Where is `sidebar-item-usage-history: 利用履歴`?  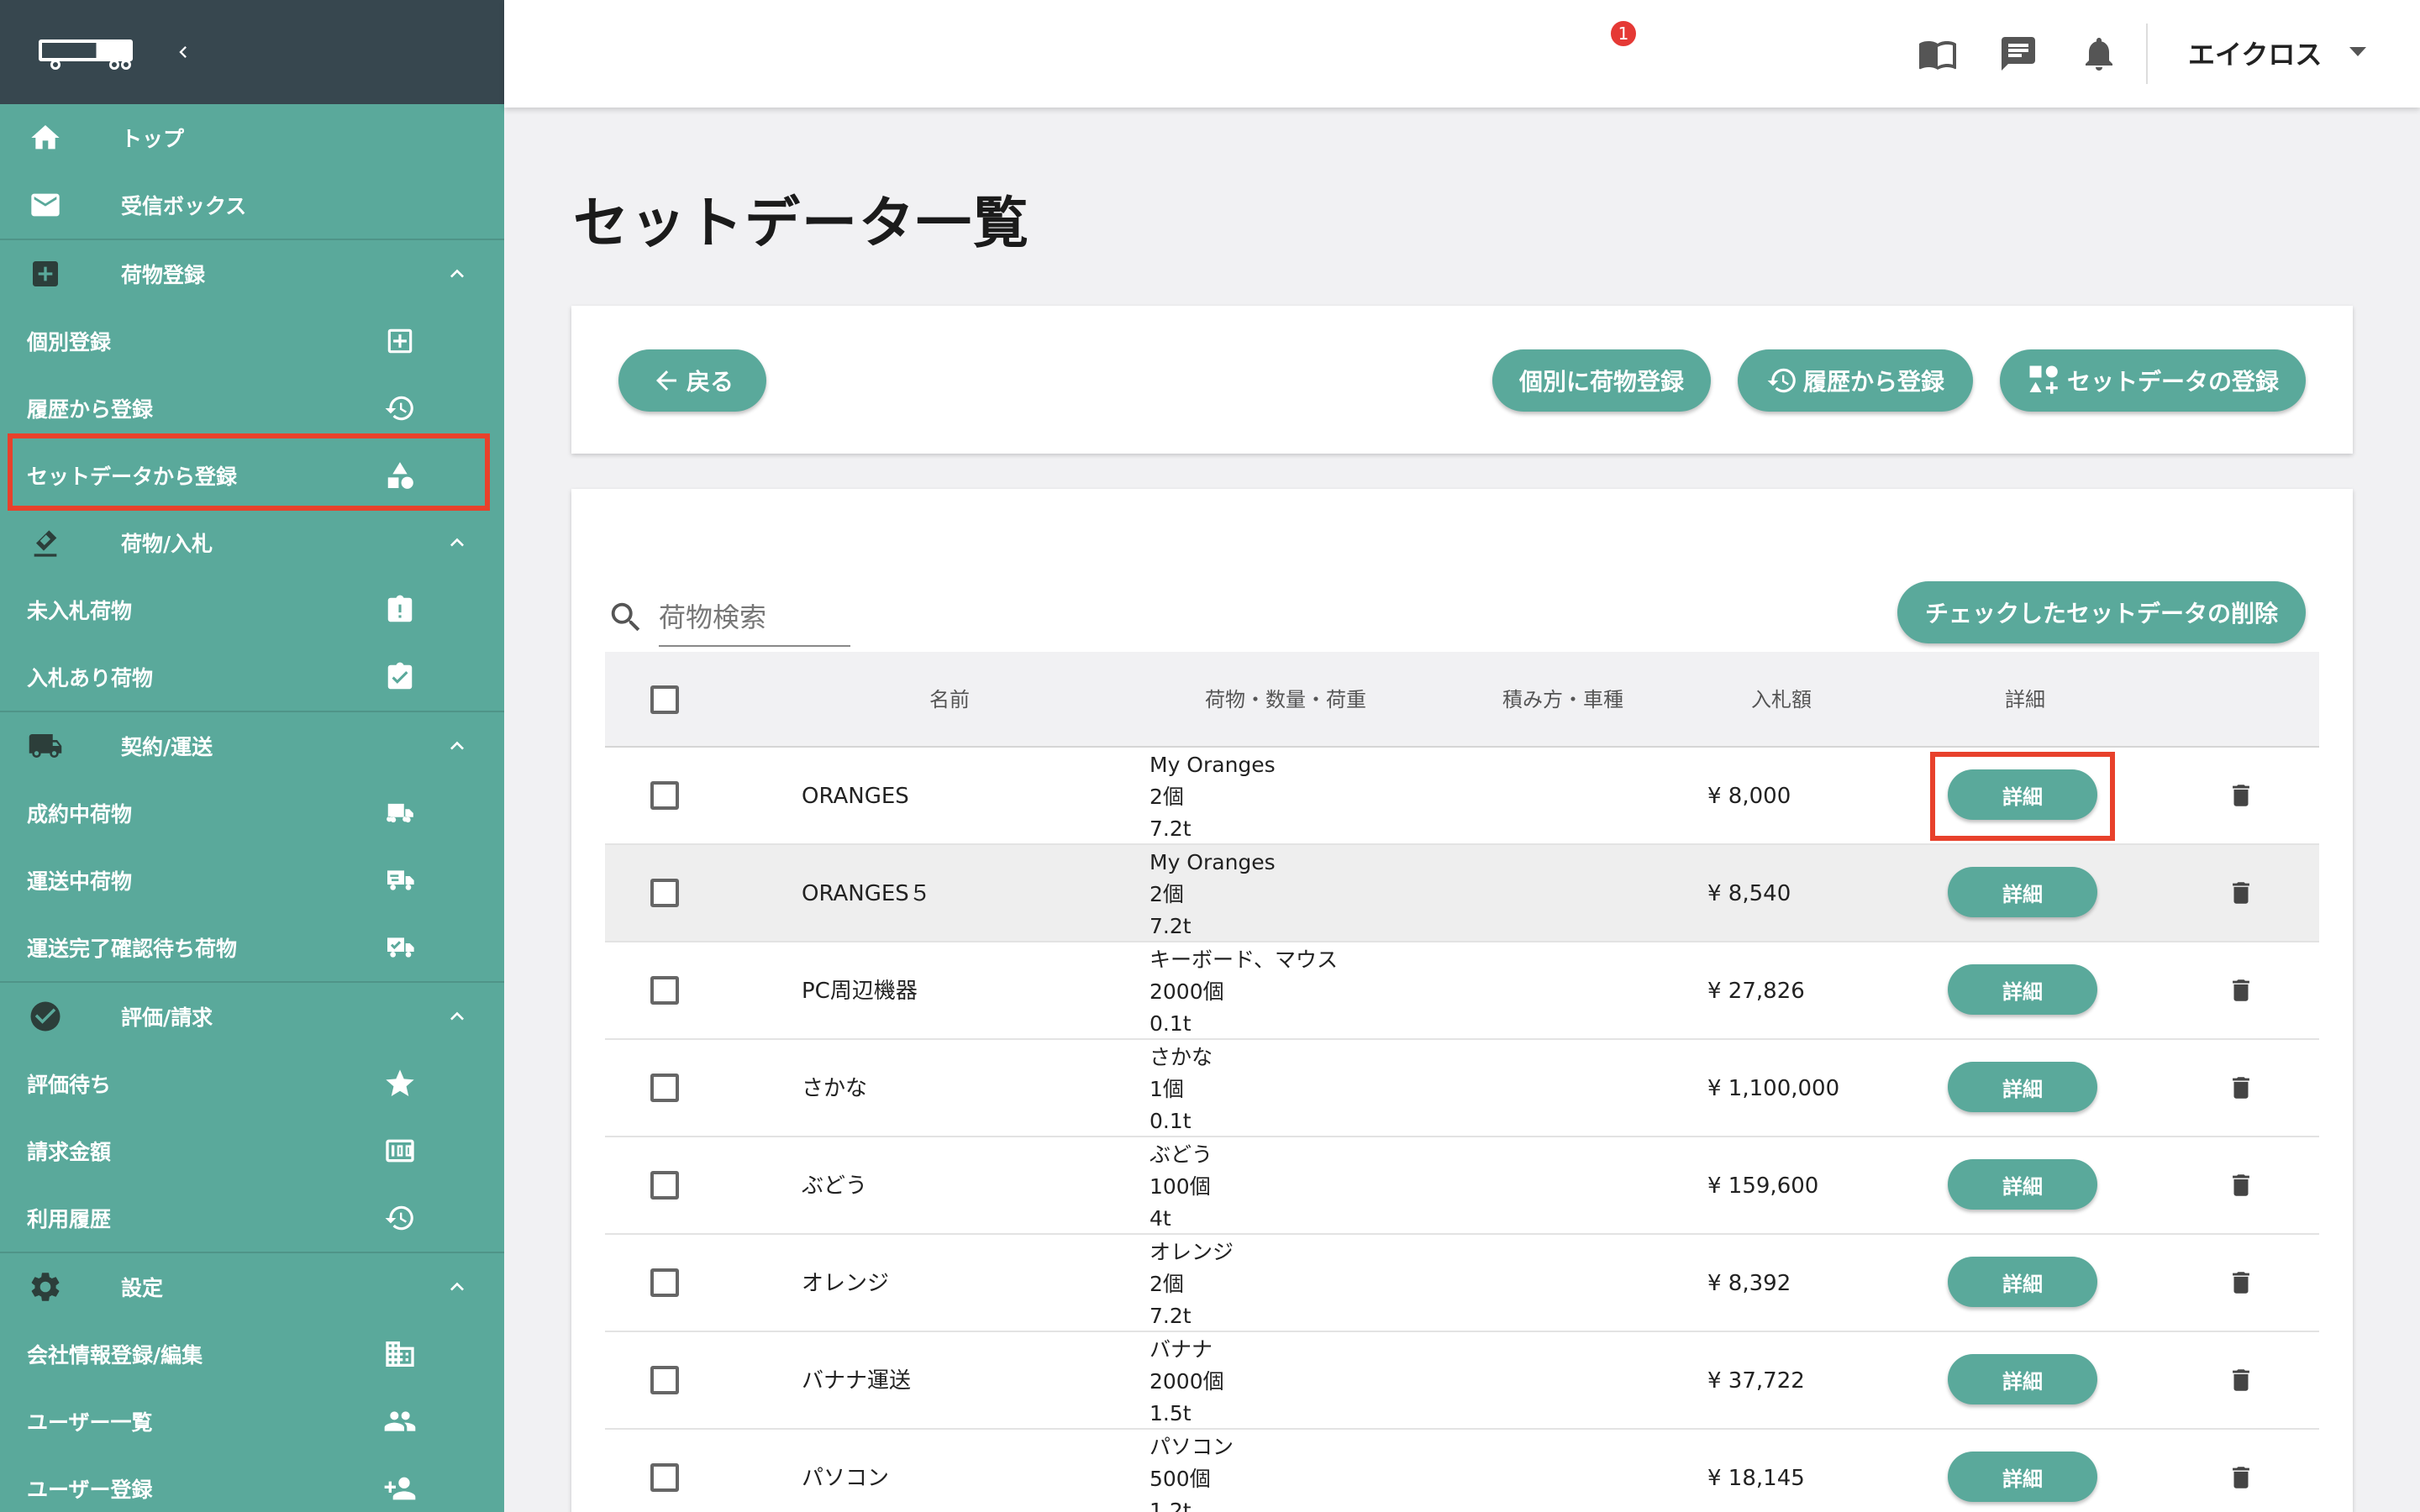 sidebar-item-usage-history: 利用履歴 is located at coordinates (252, 1218).